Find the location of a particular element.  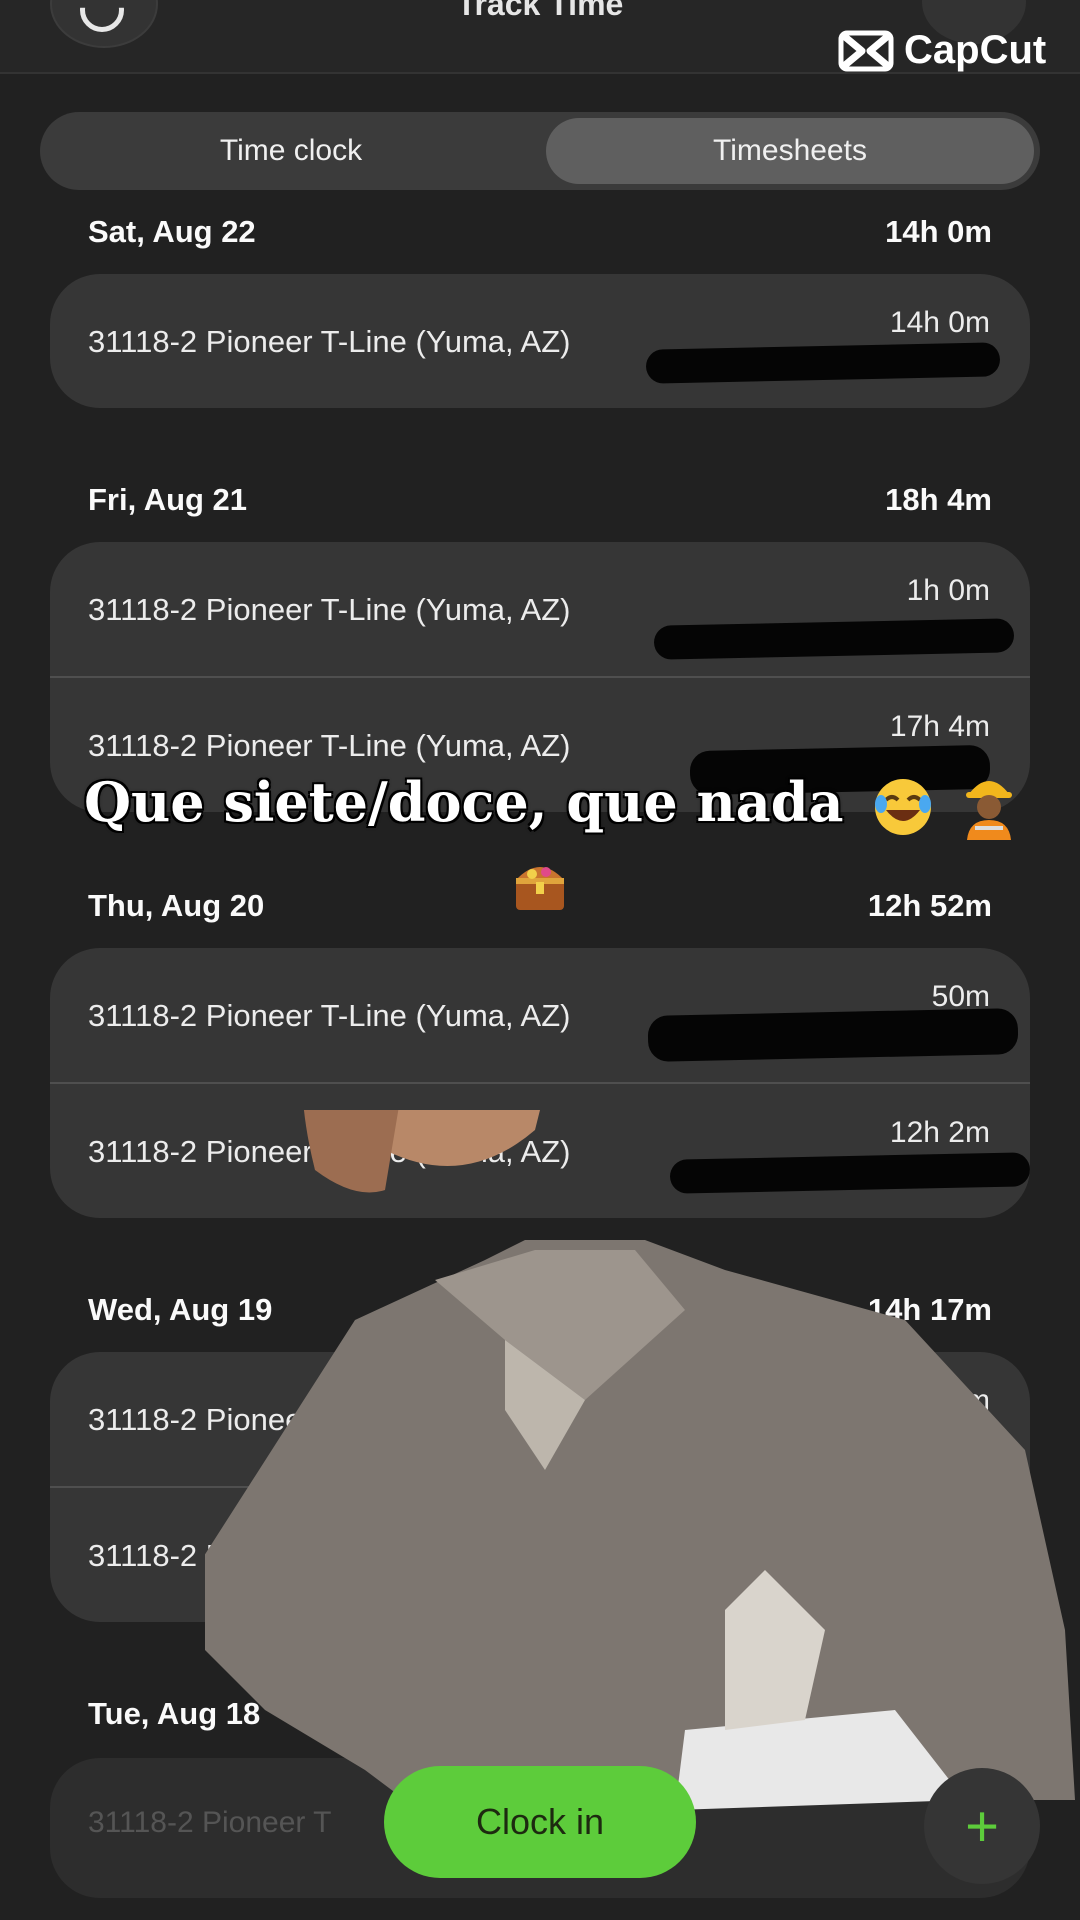

capcut-watermark: CapCut is located at coordinates (942, 50).